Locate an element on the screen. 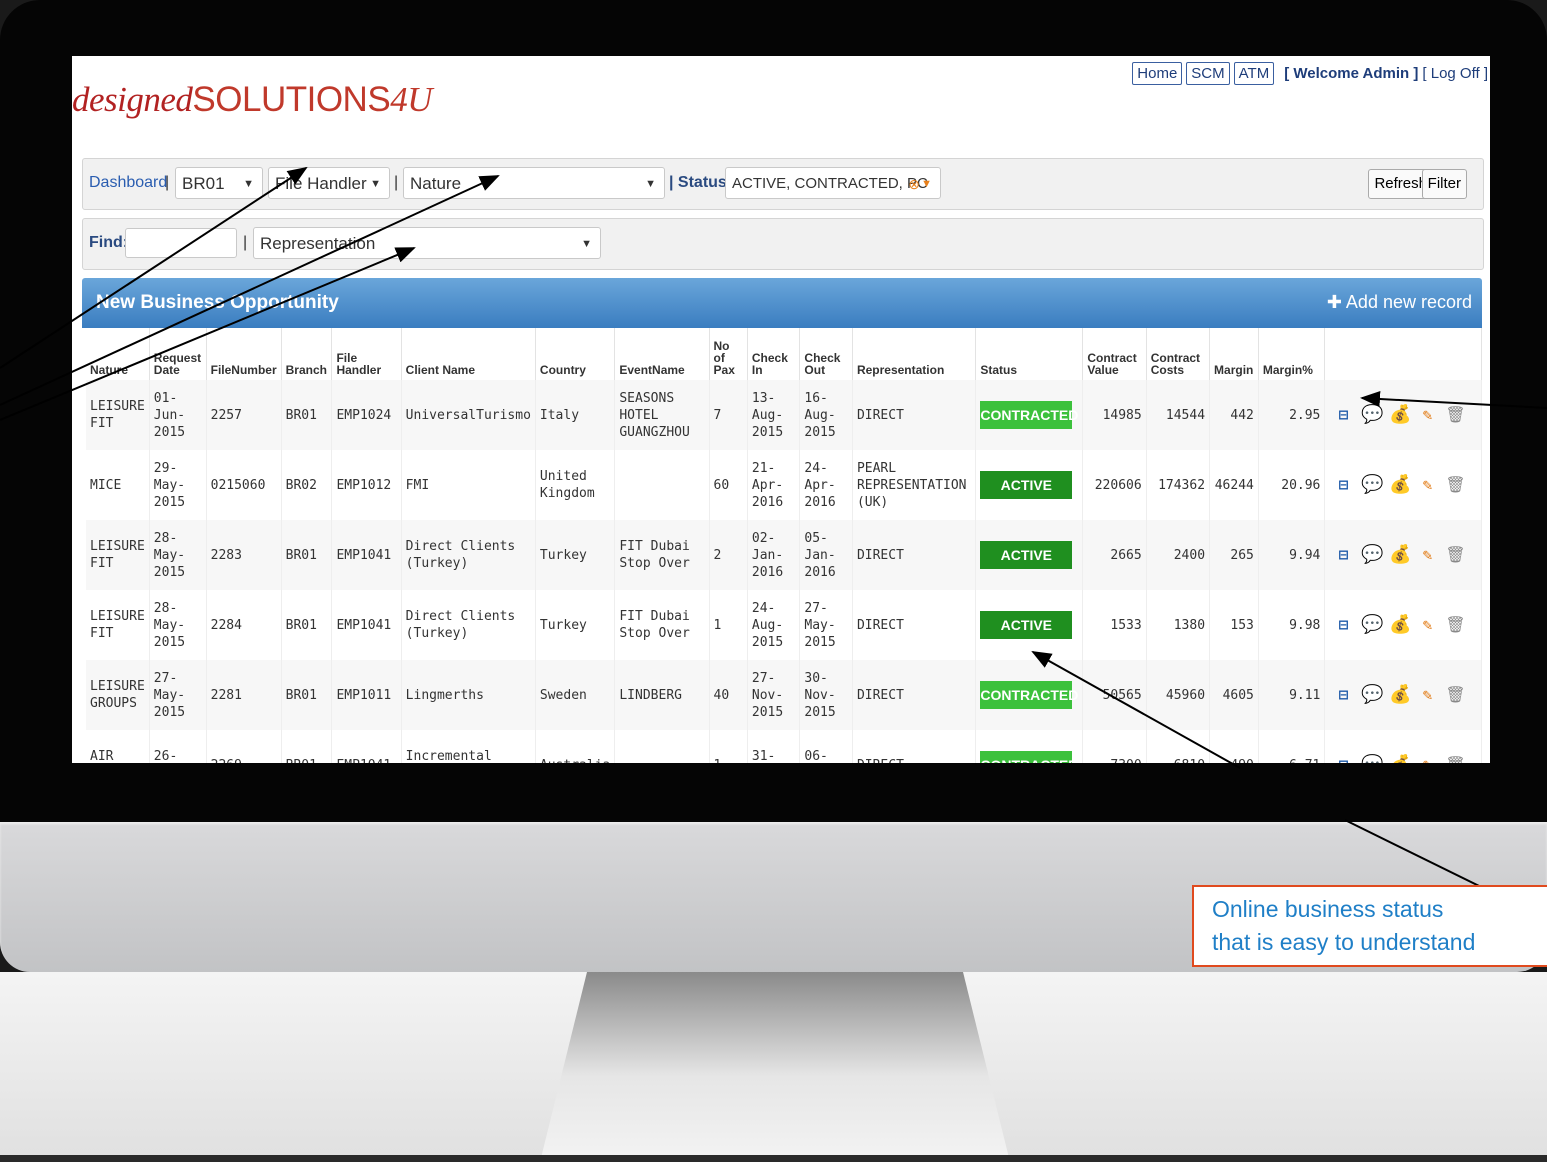 The width and height of the screenshot is (1547, 1162). arrow-representation is located at coordinates (208, 334).